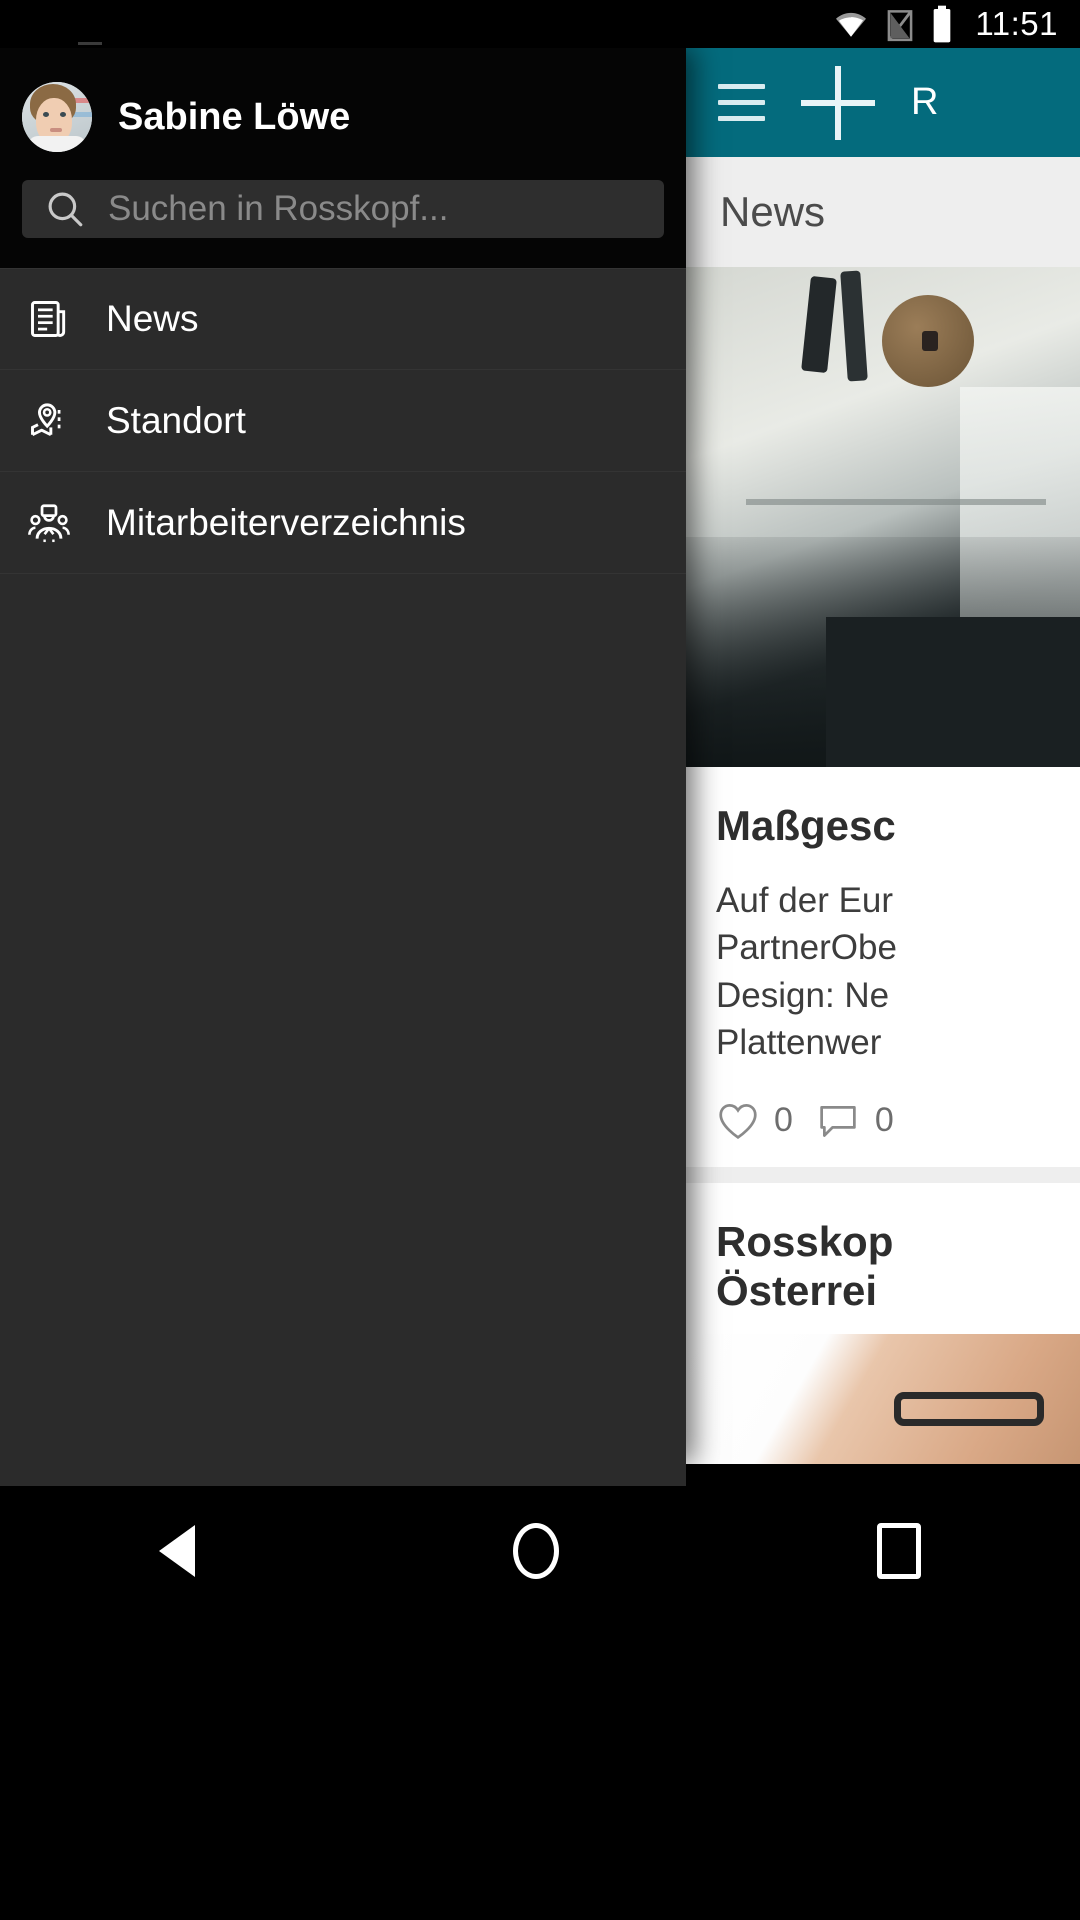  What do you see at coordinates (805, 900) in the screenshot?
I see `article-body-line: Auf der Eur` at bounding box center [805, 900].